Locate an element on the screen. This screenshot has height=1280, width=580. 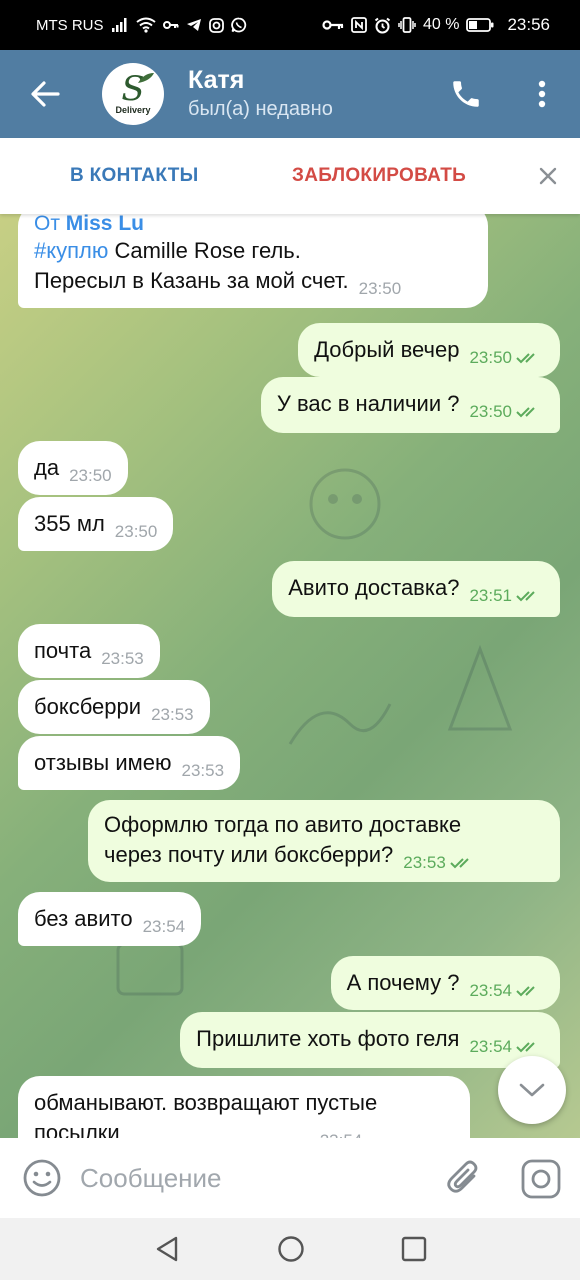
chat-name: Катя is located at coordinates (216, 80).